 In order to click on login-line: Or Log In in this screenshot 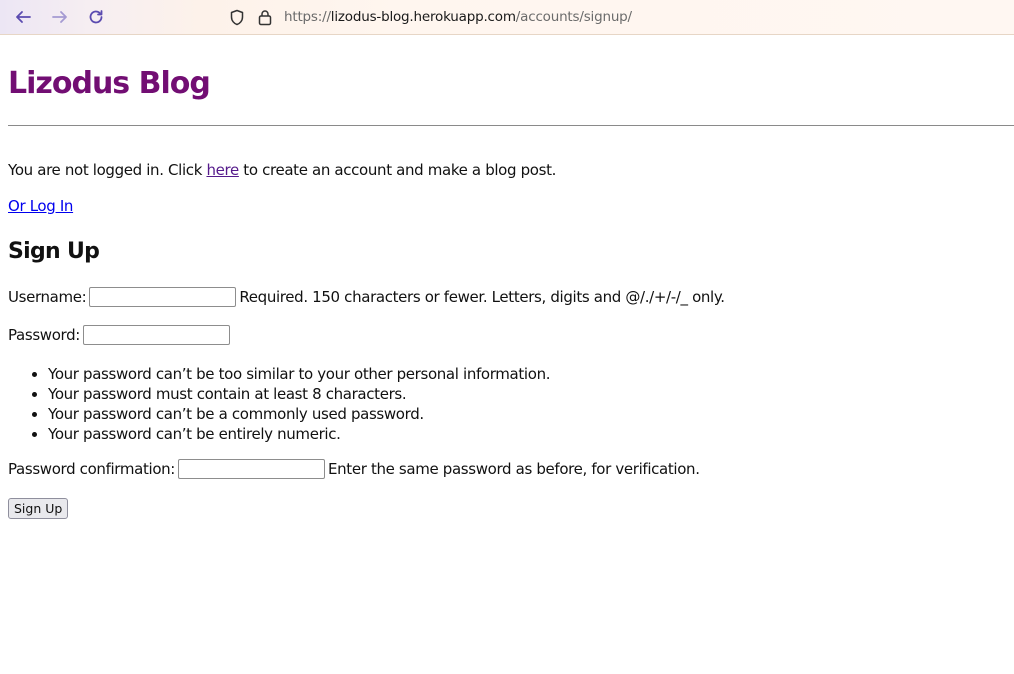, I will do `click(40, 206)`.